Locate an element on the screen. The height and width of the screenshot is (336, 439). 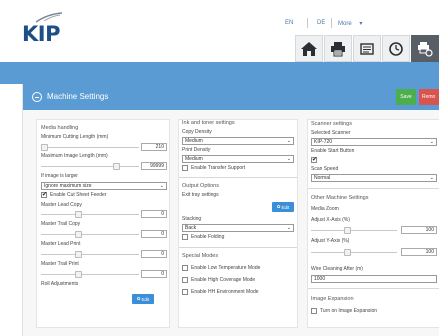
gear-icon: ✿ is located at coordinates (138, 298).